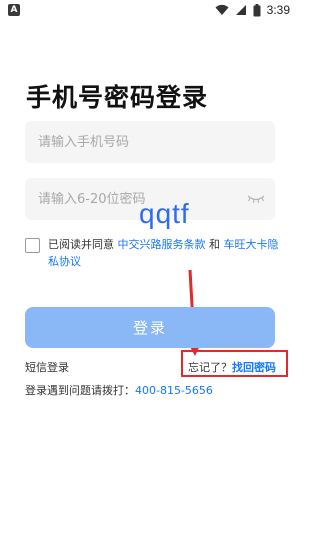 The image size is (320, 533). I want to click on help-row: 登录遇到问题请拨打：400-815-5656, so click(119, 390).